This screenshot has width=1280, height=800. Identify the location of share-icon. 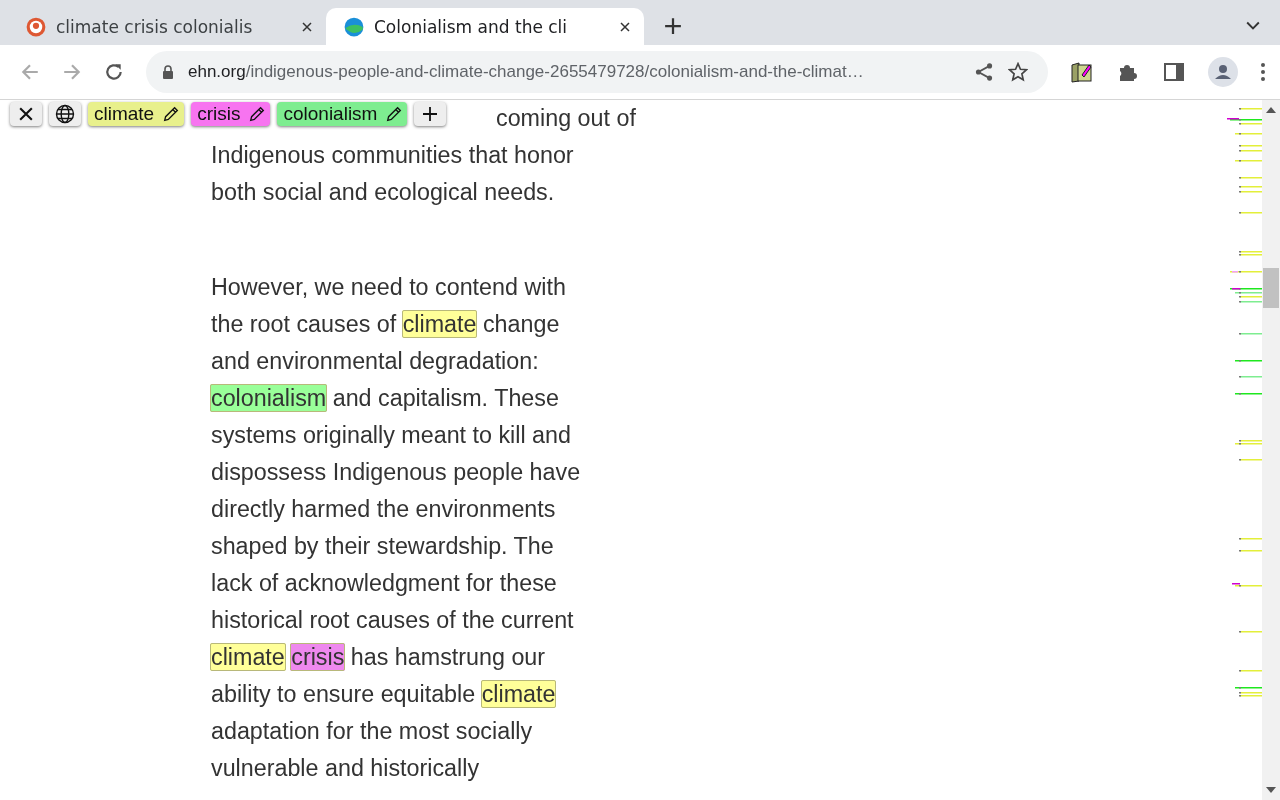
(984, 72).